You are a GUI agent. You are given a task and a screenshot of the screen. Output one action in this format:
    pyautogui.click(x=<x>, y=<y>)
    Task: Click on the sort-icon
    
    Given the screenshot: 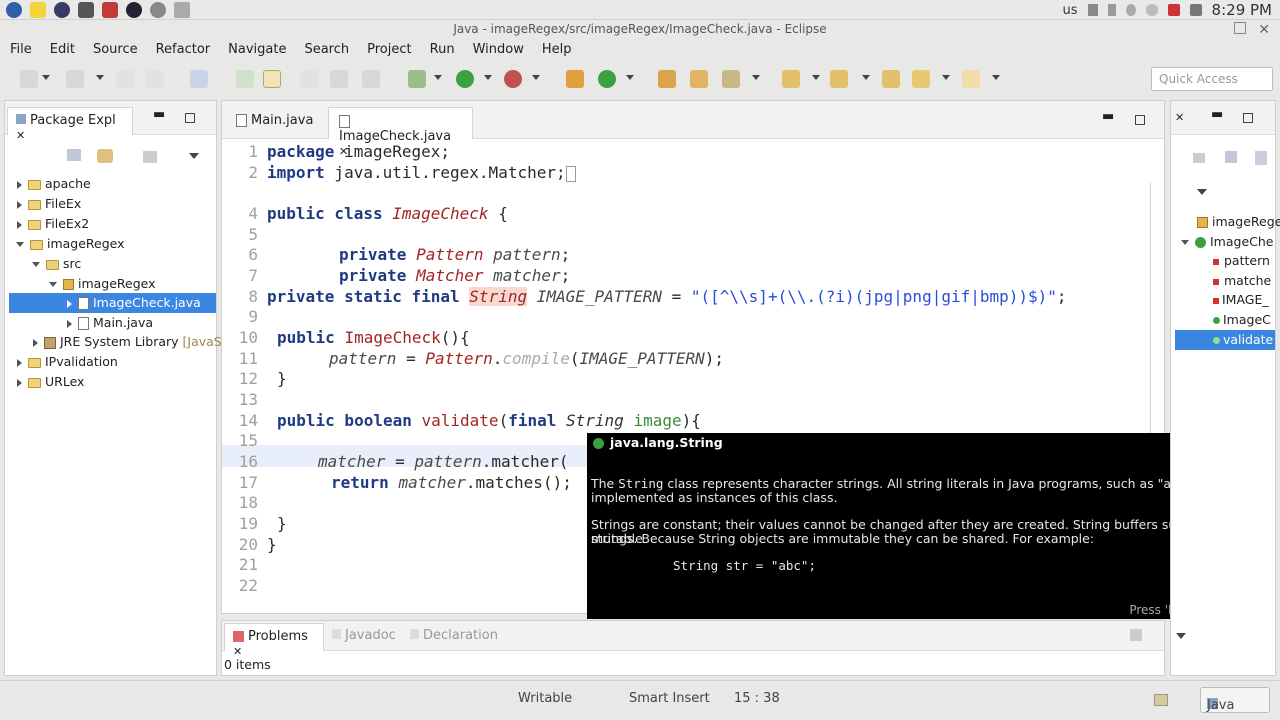 What is the action you would take?
    pyautogui.click(x=1261, y=158)
    